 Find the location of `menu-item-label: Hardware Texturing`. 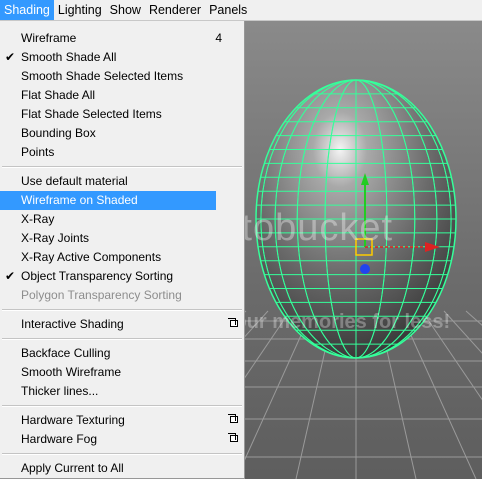

menu-item-label: Hardware Texturing is located at coordinates (73, 420).